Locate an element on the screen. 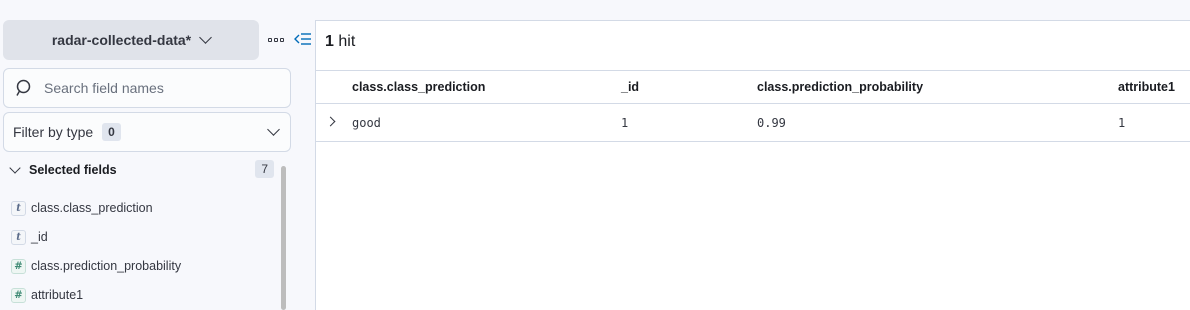 The height and width of the screenshot is (310, 1190). filter-count-badge: 0 is located at coordinates (111, 132).